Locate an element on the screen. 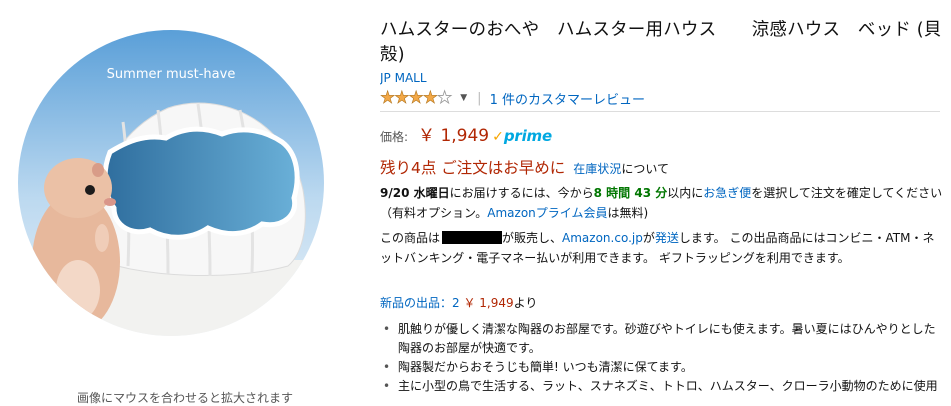  new-offers-price: ￥ 1,949 is located at coordinates (488, 303).